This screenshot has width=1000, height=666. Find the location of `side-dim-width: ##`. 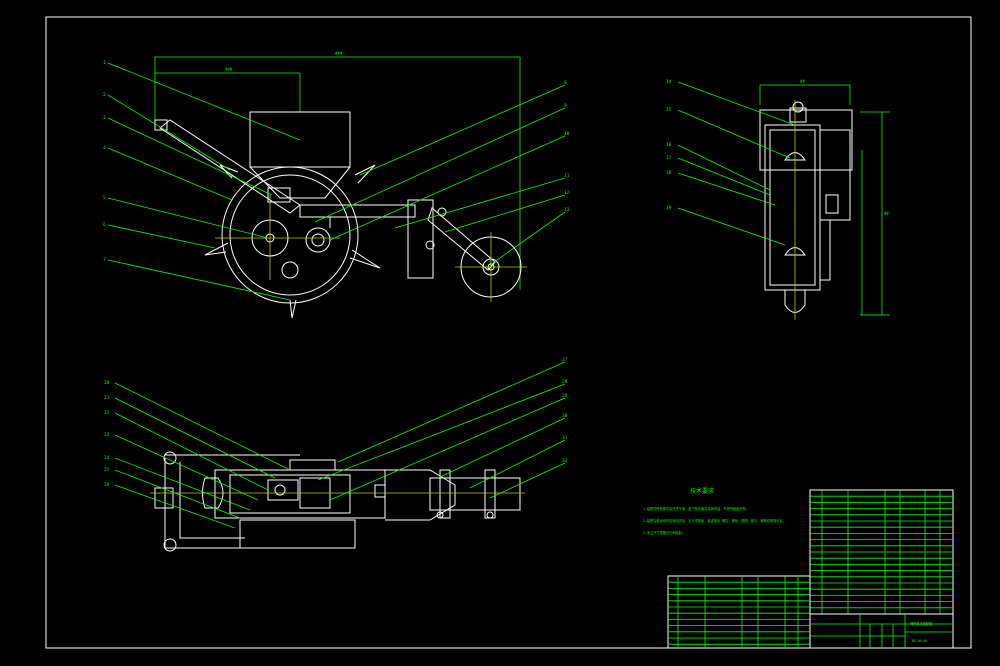

side-dim-width: ## is located at coordinates (802, 81).